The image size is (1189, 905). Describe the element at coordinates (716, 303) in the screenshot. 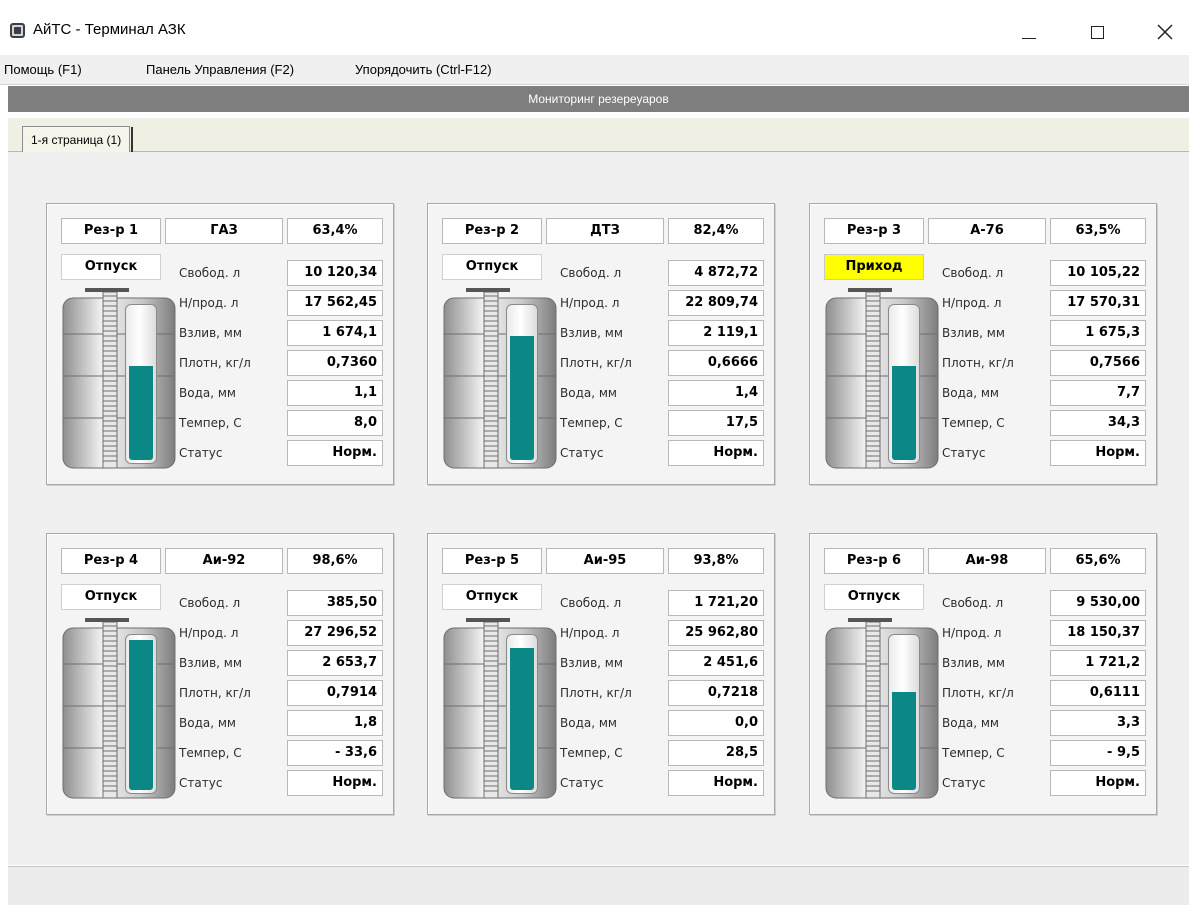

I see `value-unsold: 22 809,74` at that location.